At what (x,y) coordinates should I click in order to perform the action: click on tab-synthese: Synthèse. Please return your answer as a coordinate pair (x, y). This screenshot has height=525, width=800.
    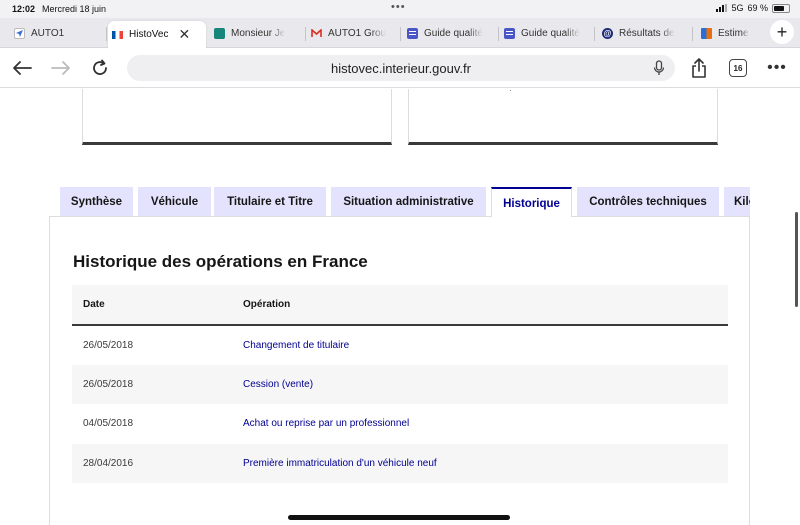
    Looking at the image, I should click on (96, 202).